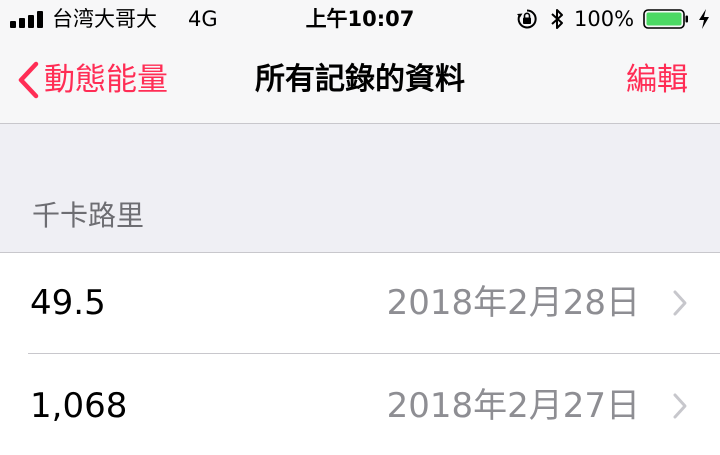  I want to click on page-title: 所有記錄的資料, so click(360, 79).